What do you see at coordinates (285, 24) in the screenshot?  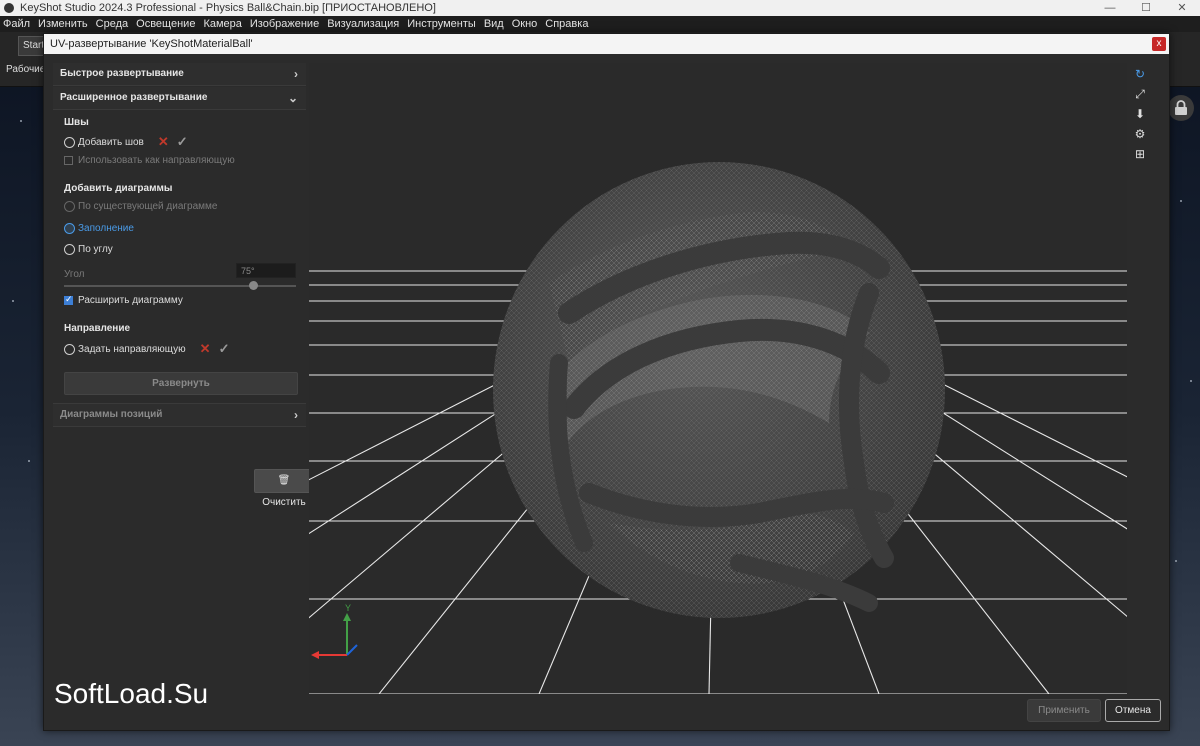 I see `menu-image: Изображение` at bounding box center [285, 24].